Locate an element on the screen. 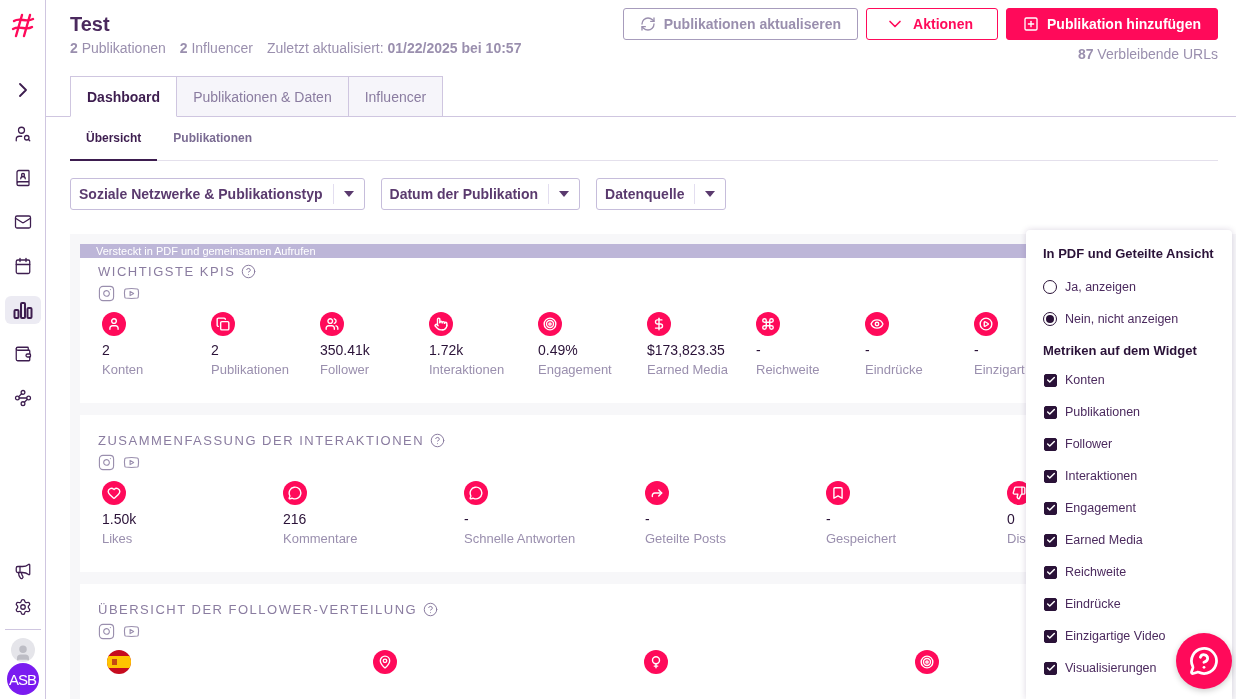 The width and height of the screenshot is (1236, 699). metric-label: Dis is located at coordinates (1016, 538).